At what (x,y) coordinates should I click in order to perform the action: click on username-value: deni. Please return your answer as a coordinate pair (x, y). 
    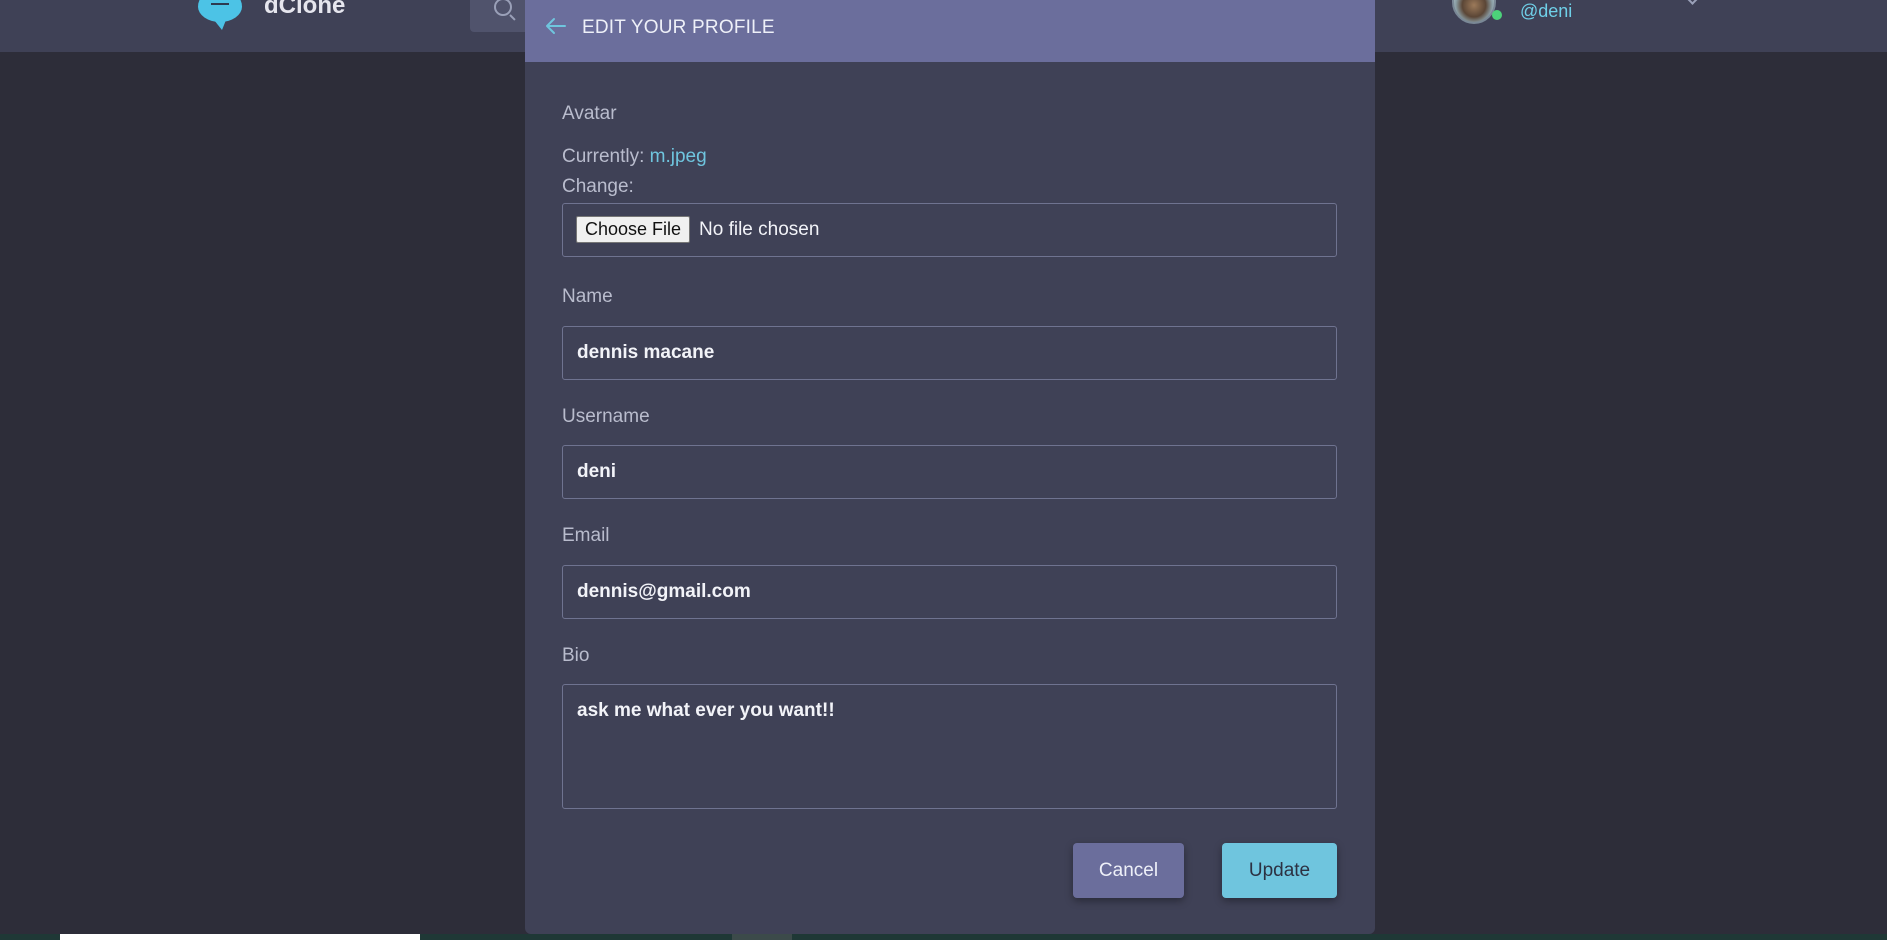
    Looking at the image, I should click on (597, 471).